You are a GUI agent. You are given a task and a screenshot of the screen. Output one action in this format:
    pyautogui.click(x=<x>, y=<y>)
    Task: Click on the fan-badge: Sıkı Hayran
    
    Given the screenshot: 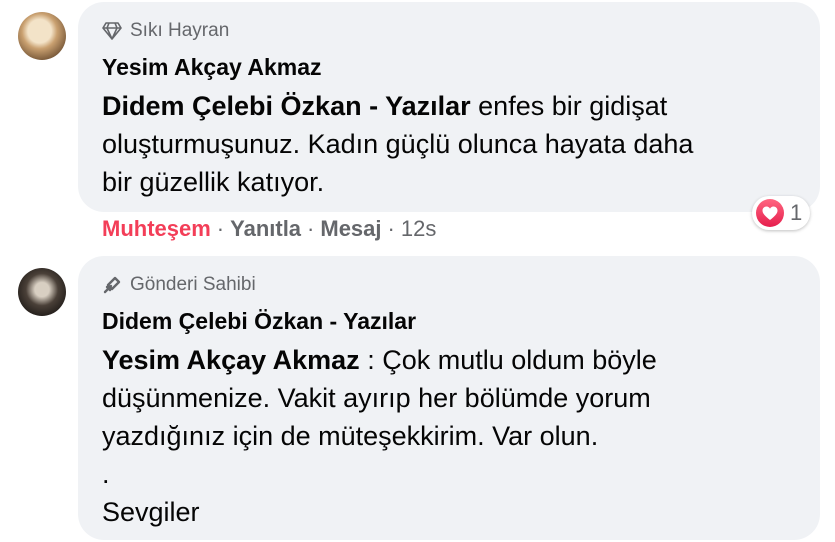 What is the action you would take?
    pyautogui.click(x=165, y=31)
    